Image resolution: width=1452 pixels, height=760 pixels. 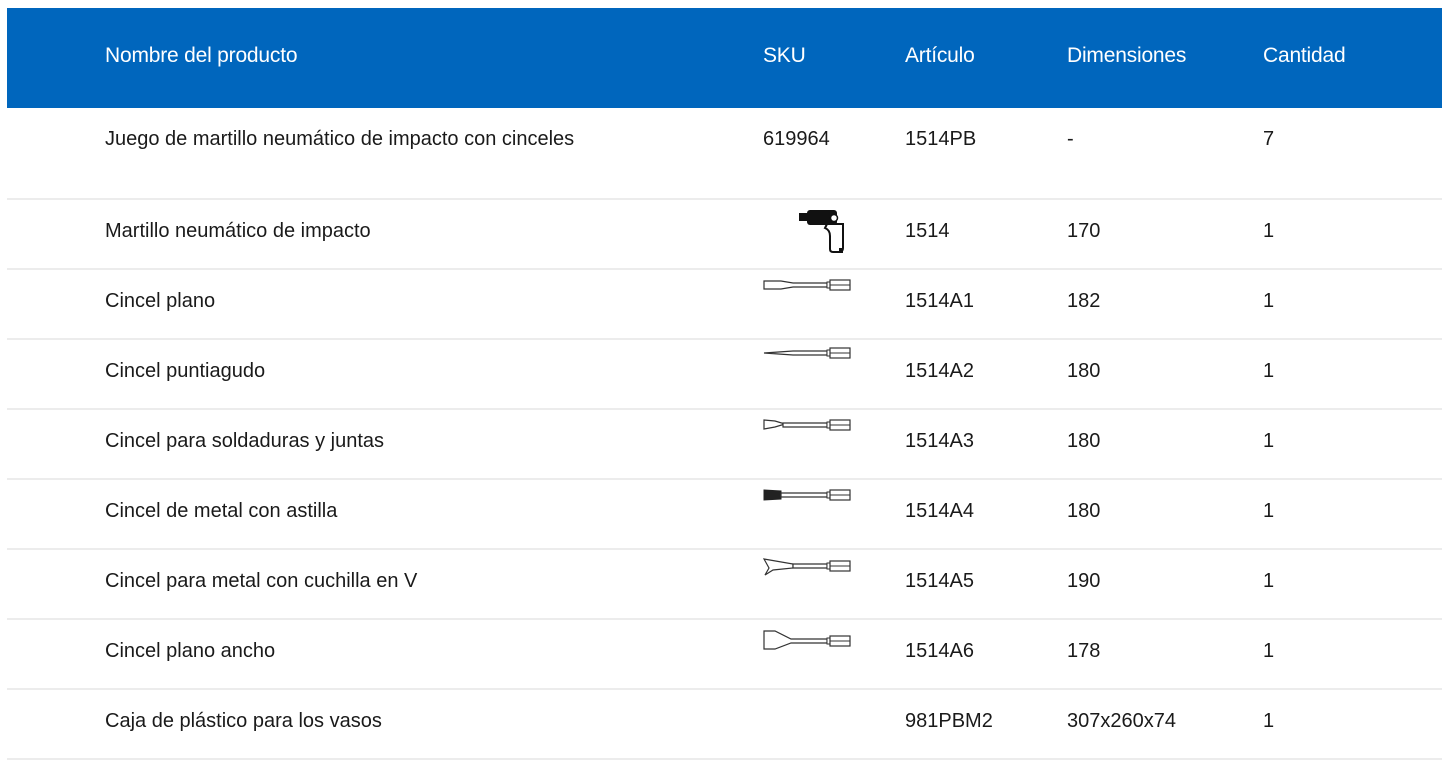 What do you see at coordinates (201, 55) in the screenshot?
I see `header-name: Nombre del producto` at bounding box center [201, 55].